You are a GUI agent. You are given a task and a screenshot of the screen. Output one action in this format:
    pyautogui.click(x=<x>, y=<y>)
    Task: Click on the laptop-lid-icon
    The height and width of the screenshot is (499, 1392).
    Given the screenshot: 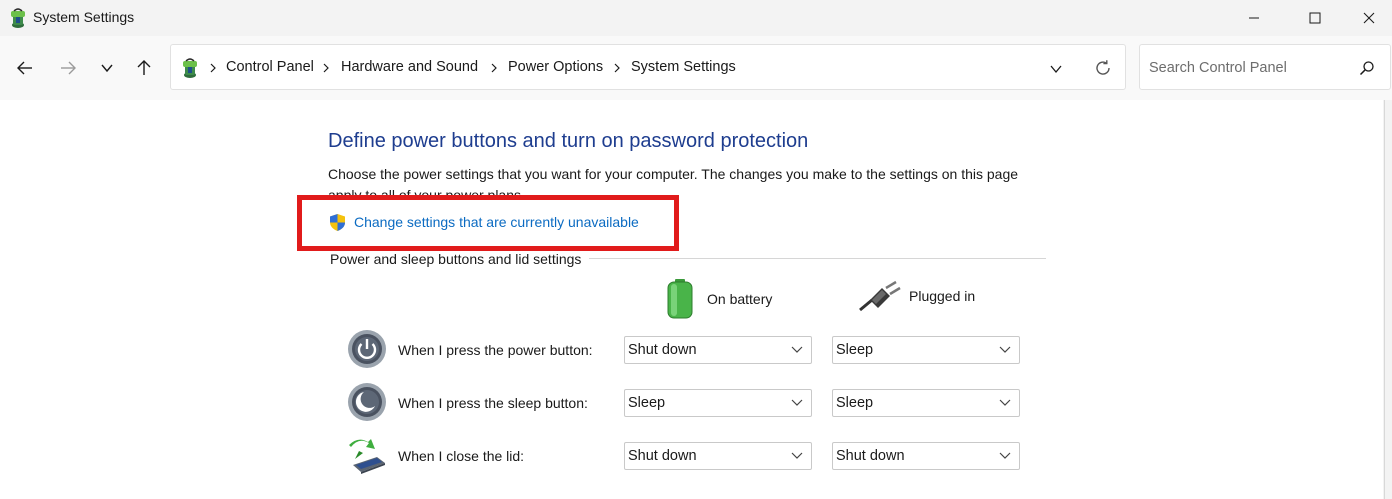 What is the action you would take?
    pyautogui.click(x=367, y=456)
    